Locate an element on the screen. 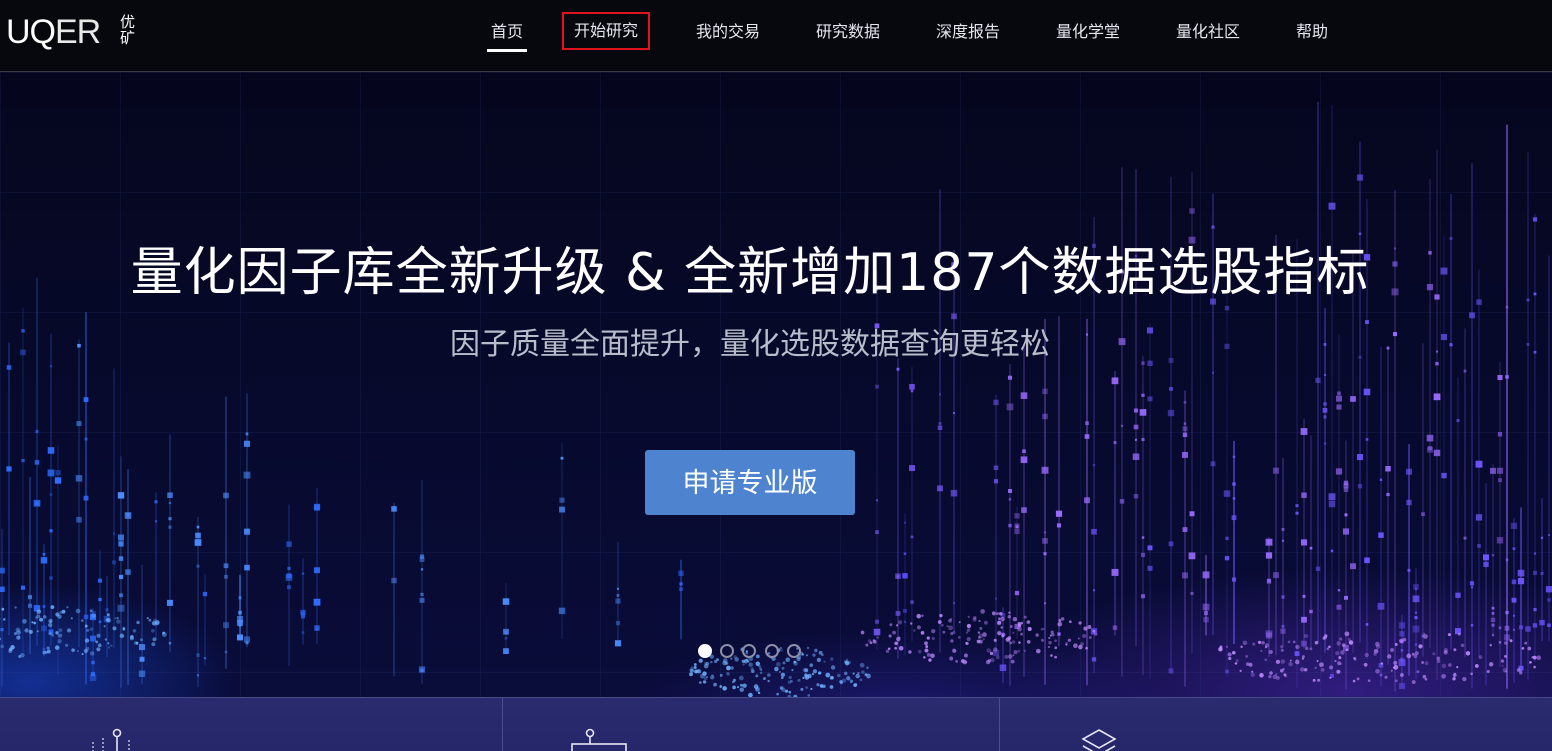 The width and height of the screenshot is (1552, 751). nav-home: 首页 is located at coordinates (507, 35).